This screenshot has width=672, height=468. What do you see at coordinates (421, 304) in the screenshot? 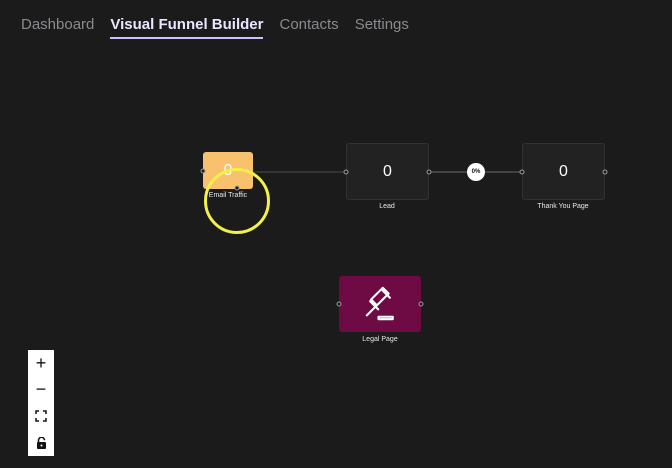
I see `port-legal-out` at bounding box center [421, 304].